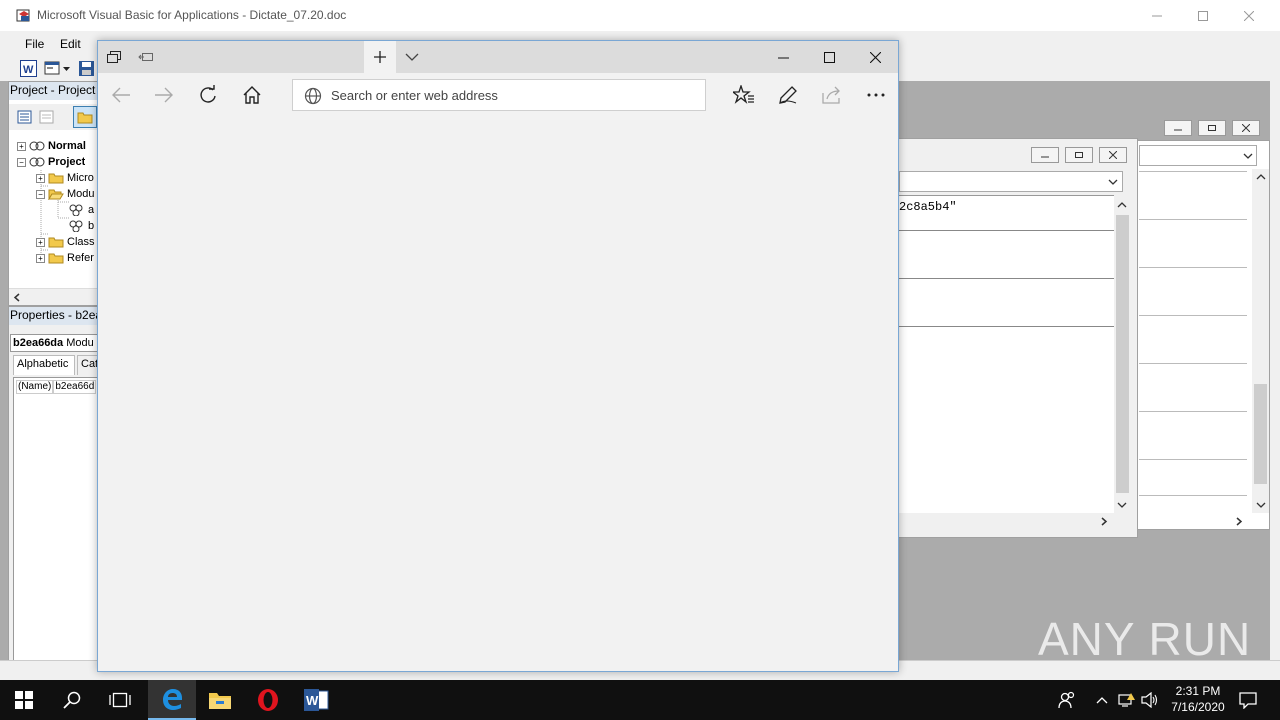 The height and width of the screenshot is (720, 1280). Describe the element at coordinates (1157, 15) in the screenshot. I see `vba-minimize-button` at that location.